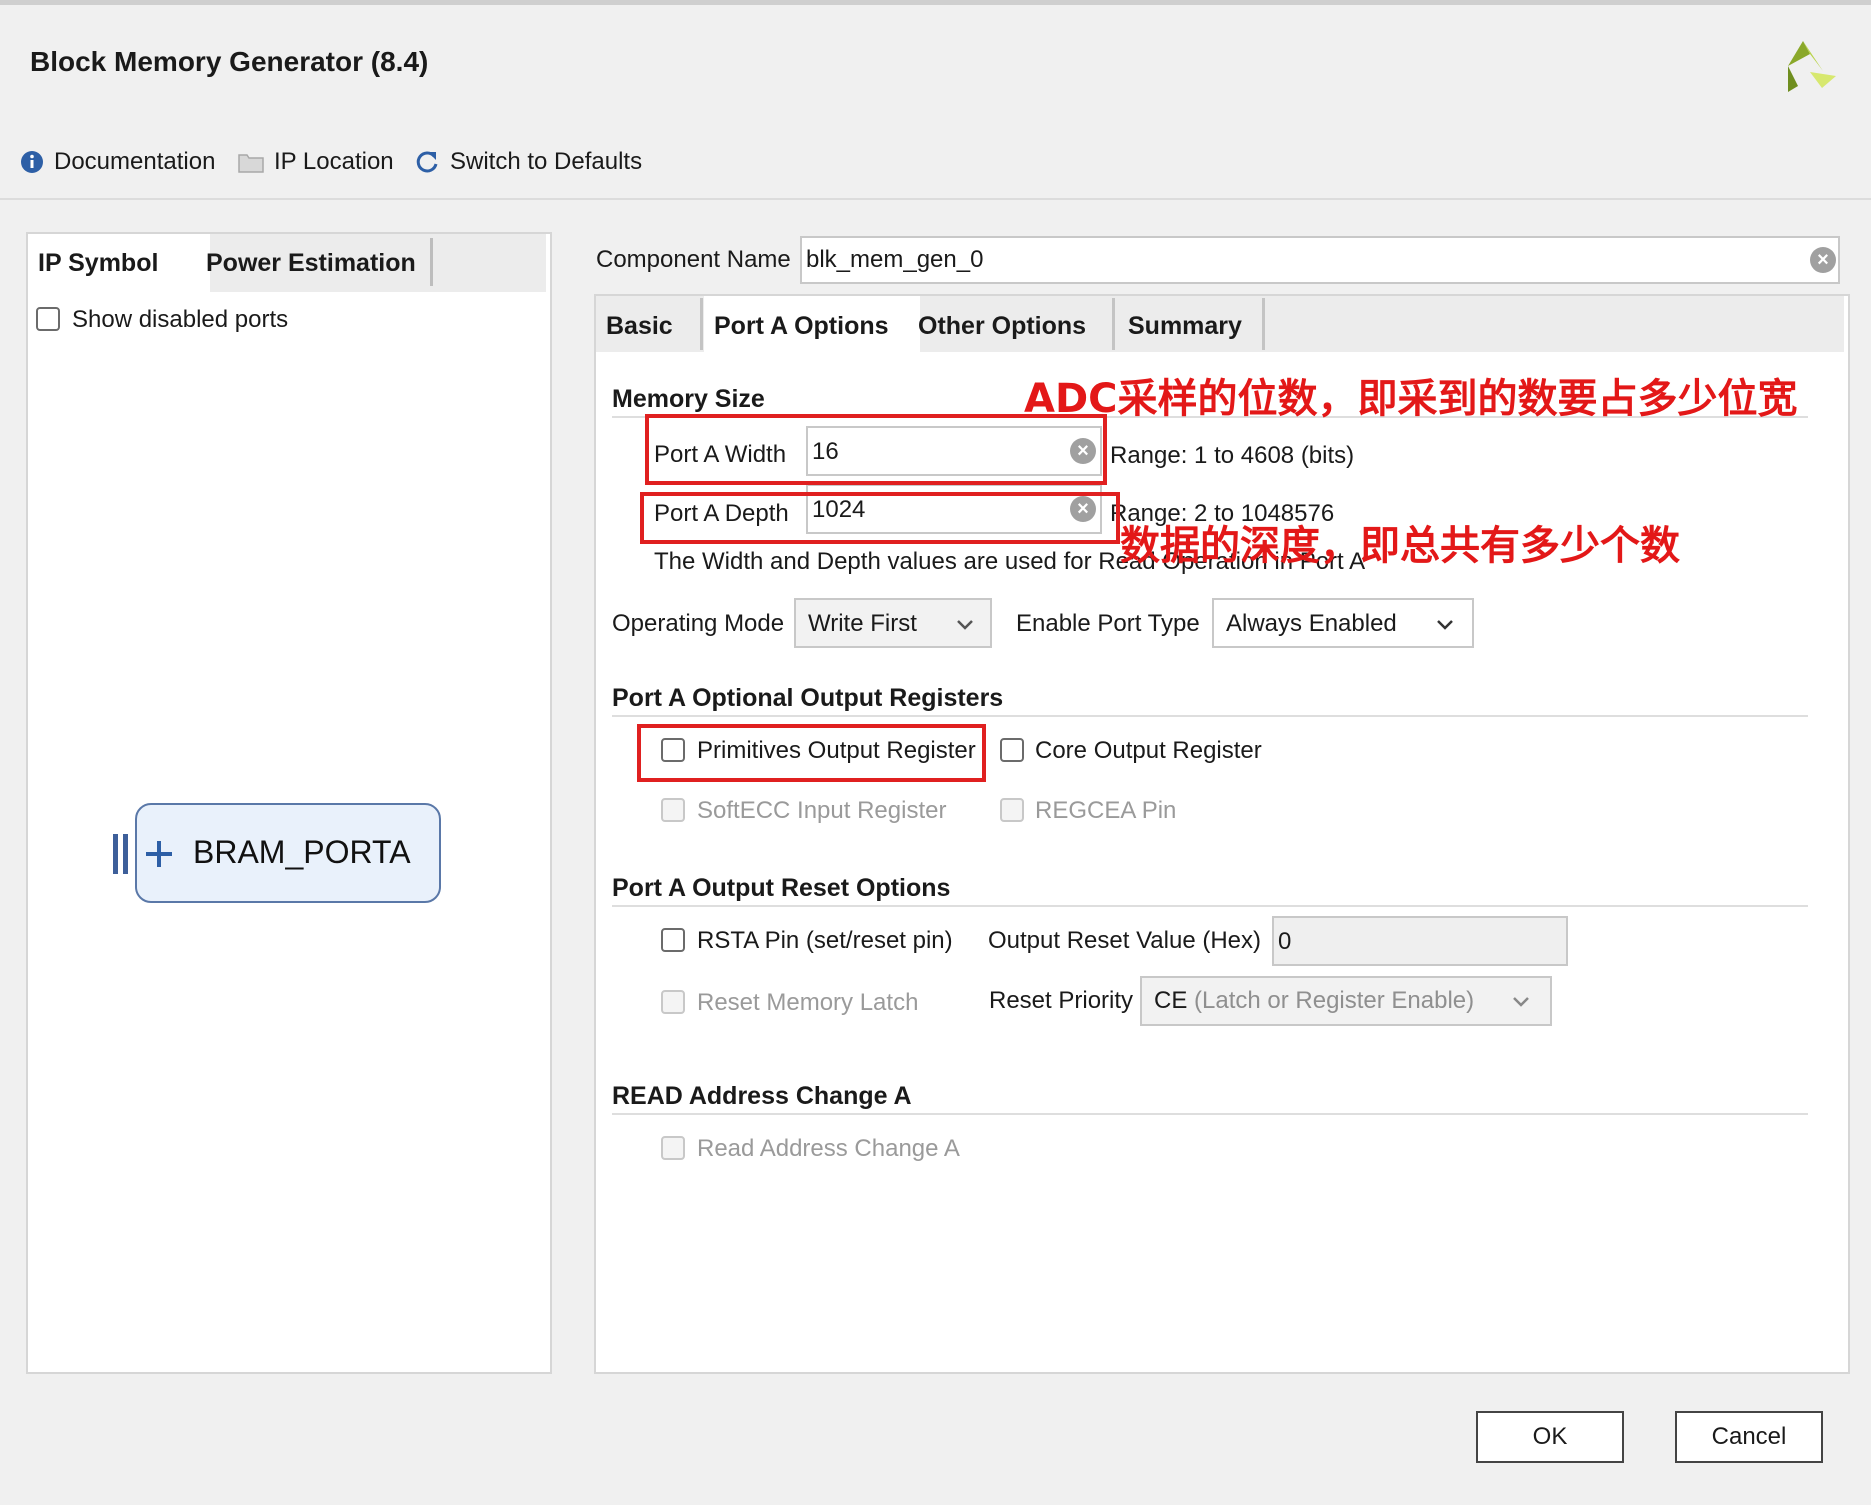 Image resolution: width=1871 pixels, height=1505 pixels. What do you see at coordinates (1232, 455) in the screenshot?
I see `port-a-width-range: Range: 1 to 4608 (bits)` at bounding box center [1232, 455].